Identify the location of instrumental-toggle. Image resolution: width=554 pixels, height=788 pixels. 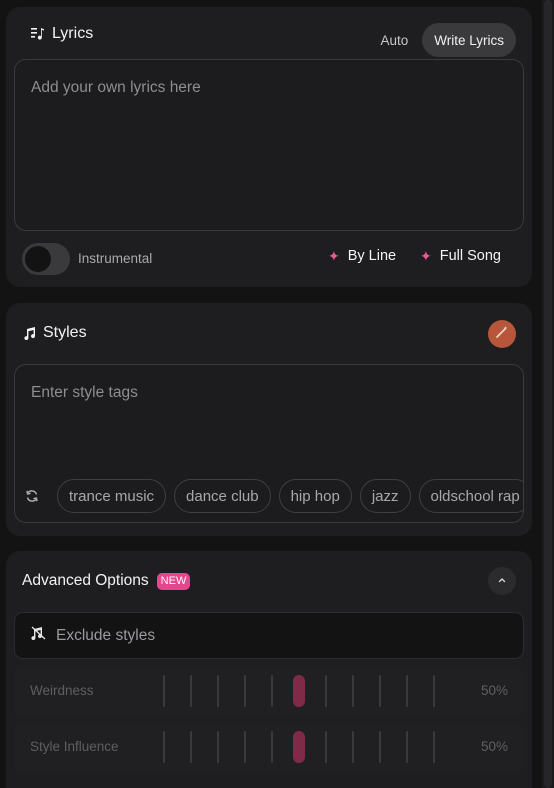
(46, 259).